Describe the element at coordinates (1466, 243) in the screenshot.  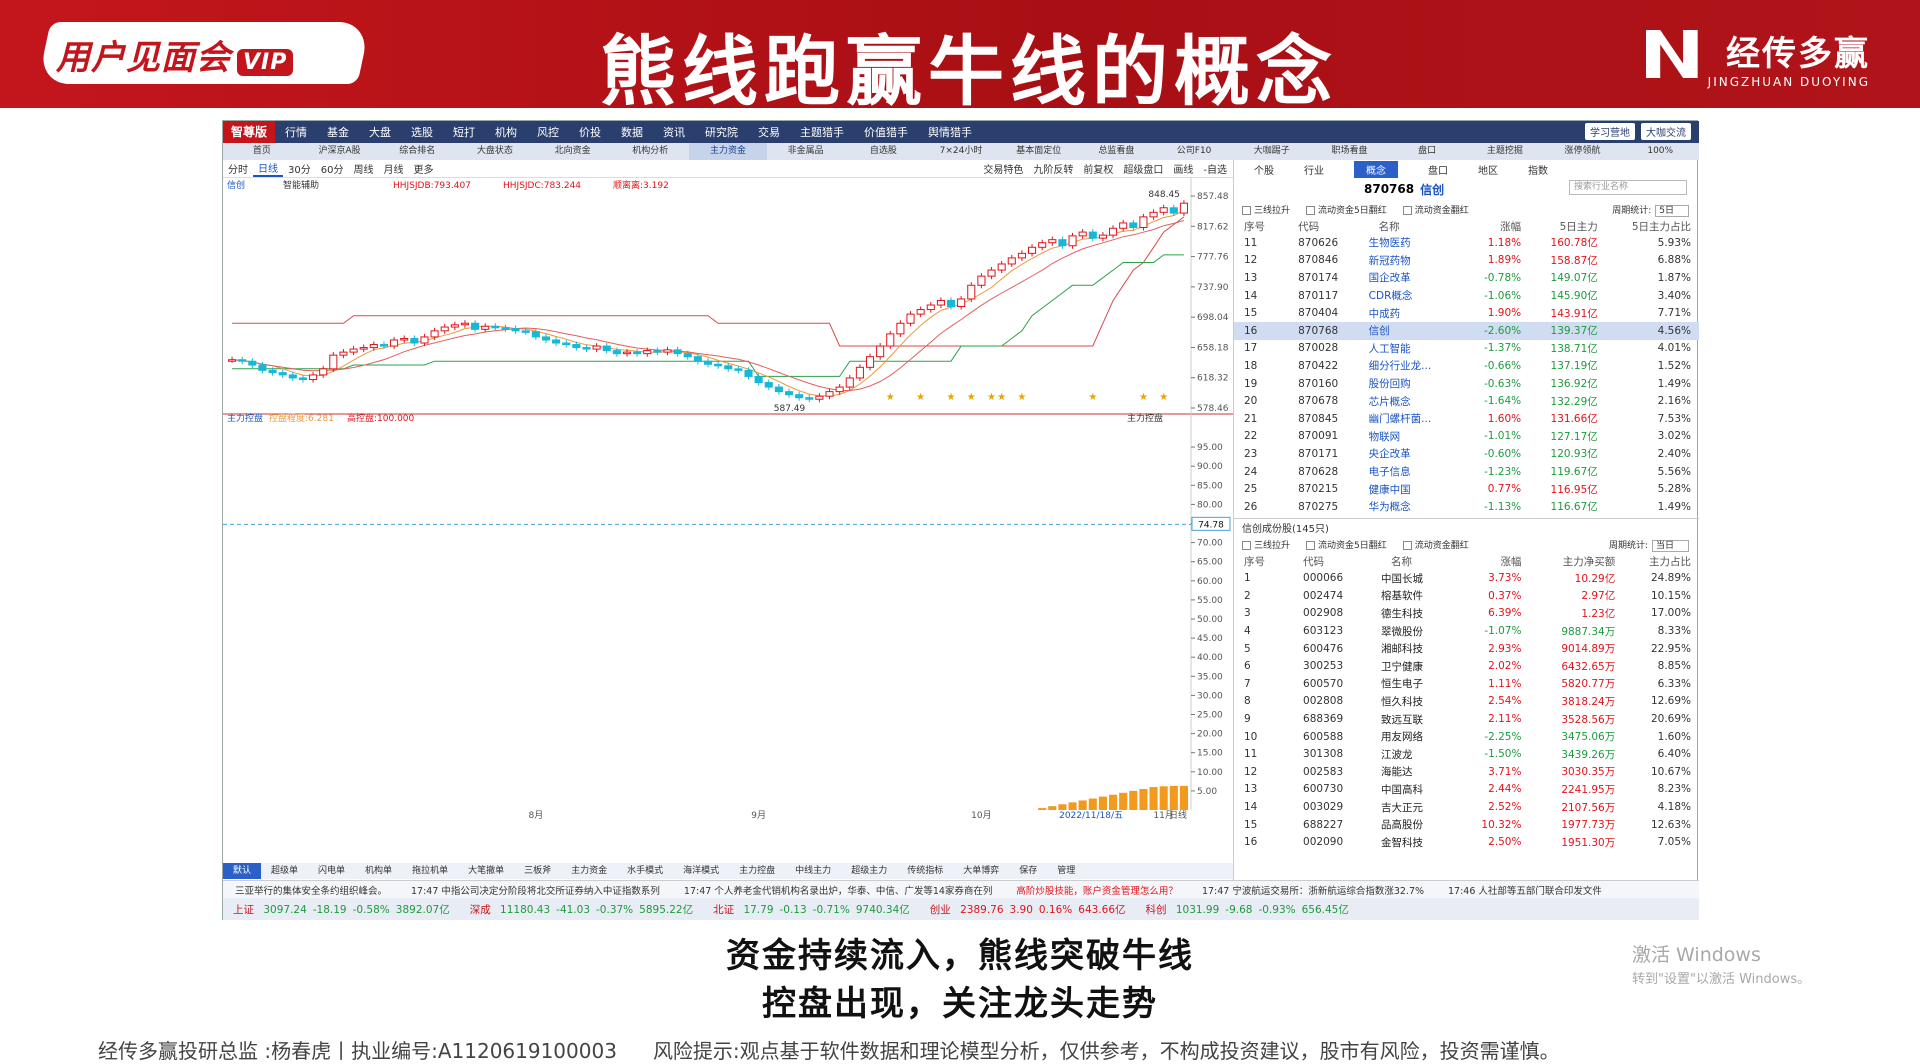
I see `table-row: 11 870626 生物医药 1.18% 160.78亿 5.93%` at that location.